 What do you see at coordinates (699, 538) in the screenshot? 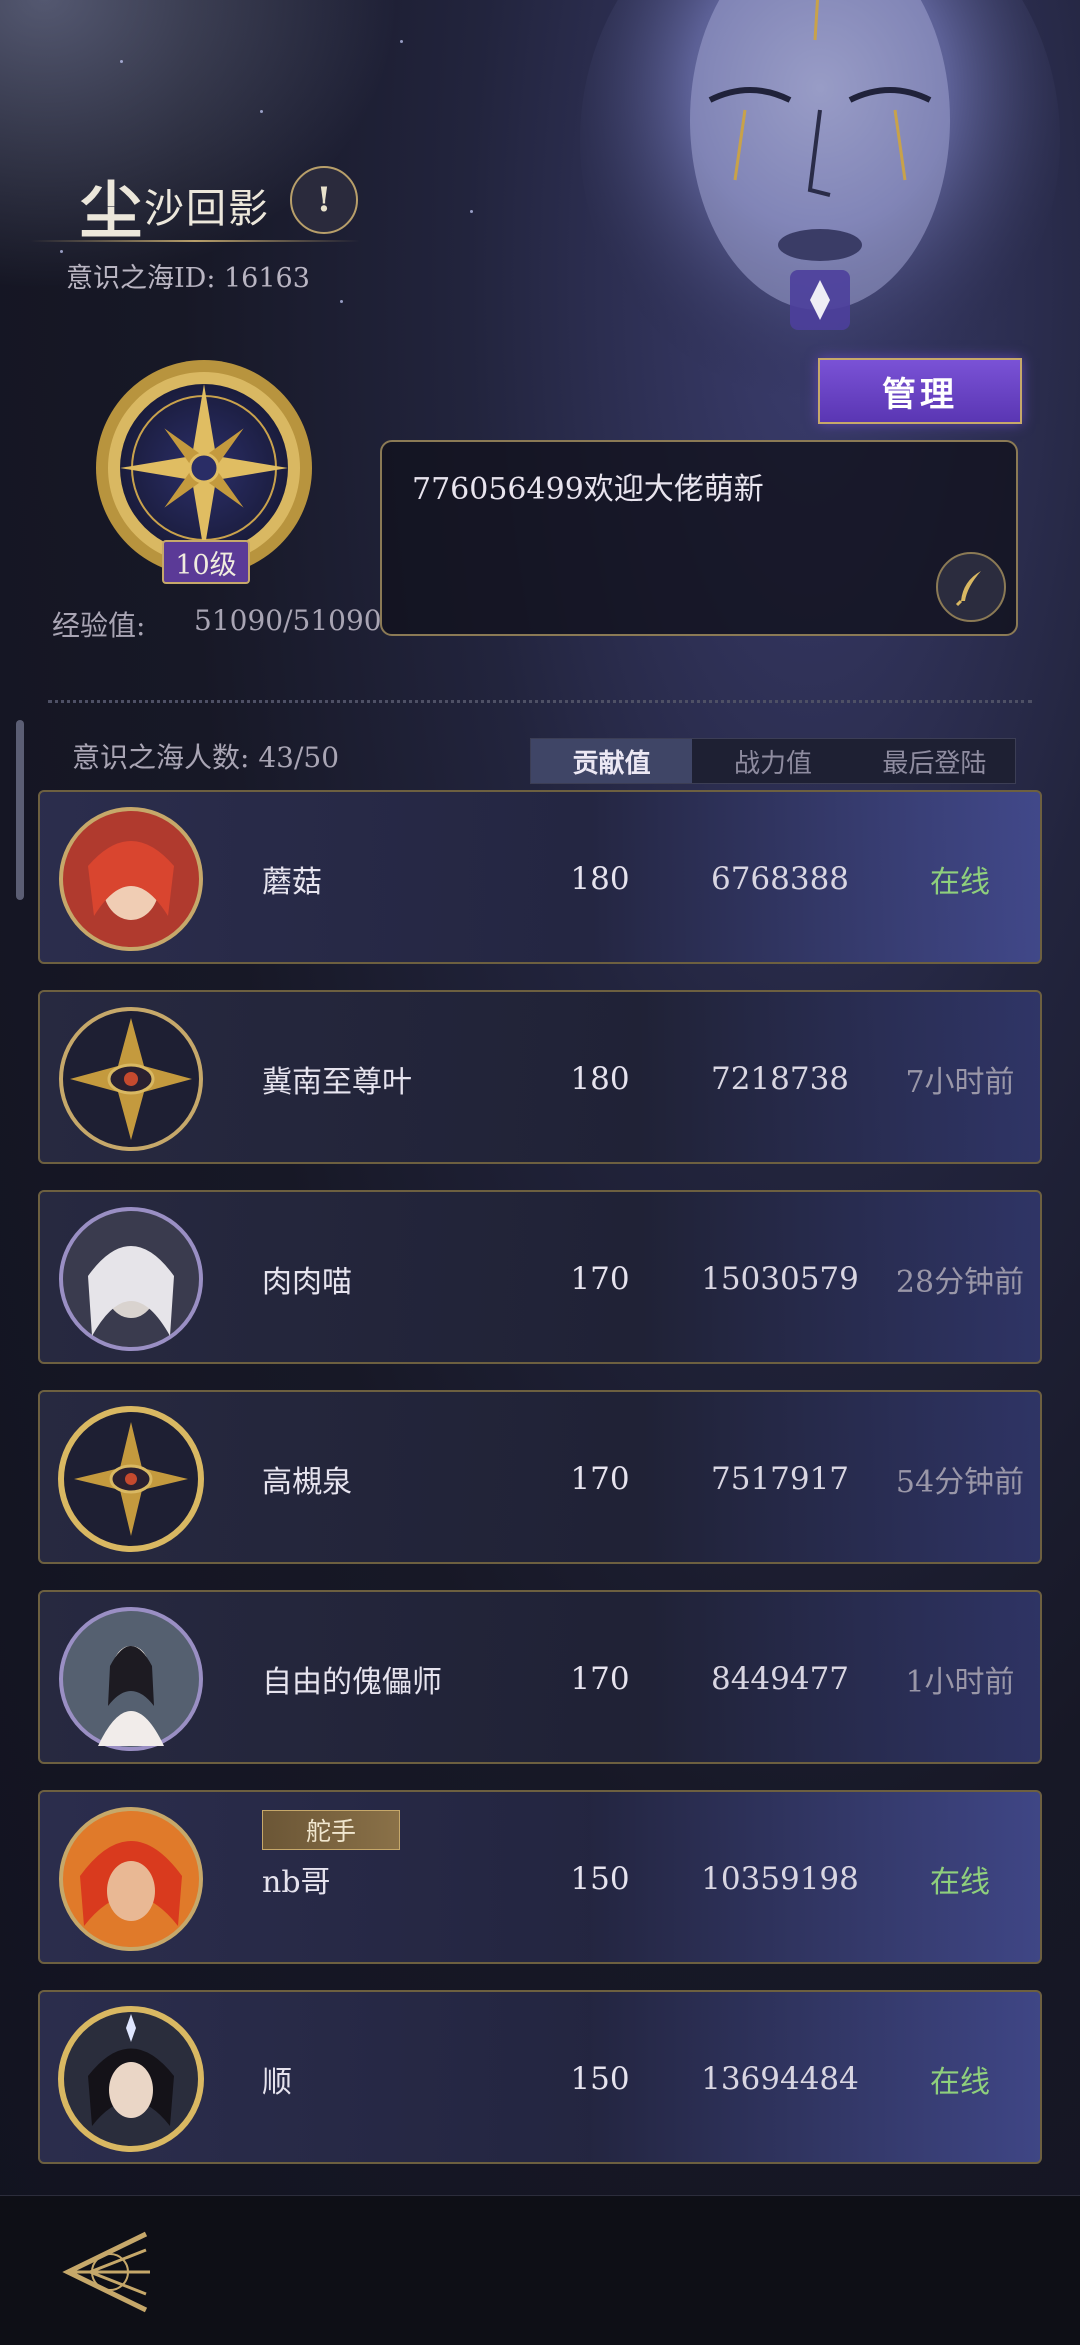
I see `guild-notice-box: 776056499欢迎大佬萌新` at bounding box center [699, 538].